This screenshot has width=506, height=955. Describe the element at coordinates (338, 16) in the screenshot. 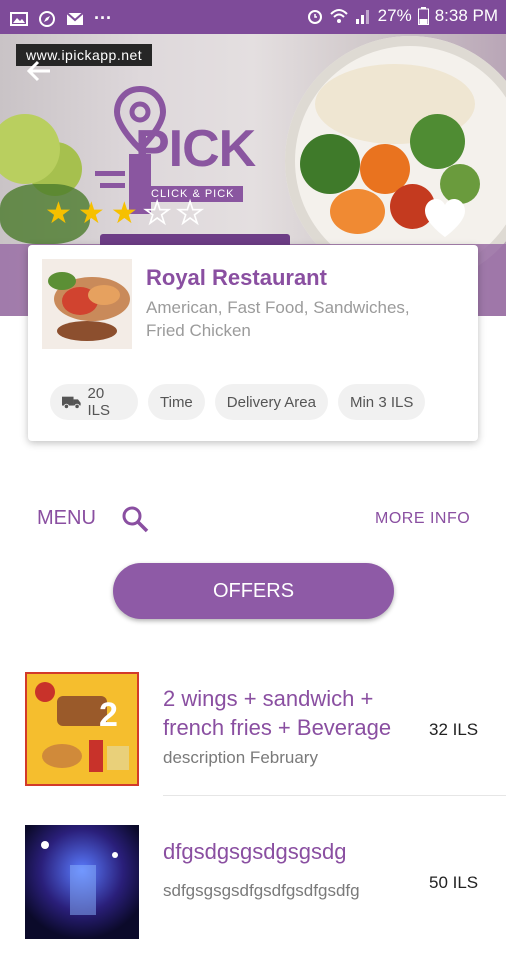

I see `wifi-icon` at that location.